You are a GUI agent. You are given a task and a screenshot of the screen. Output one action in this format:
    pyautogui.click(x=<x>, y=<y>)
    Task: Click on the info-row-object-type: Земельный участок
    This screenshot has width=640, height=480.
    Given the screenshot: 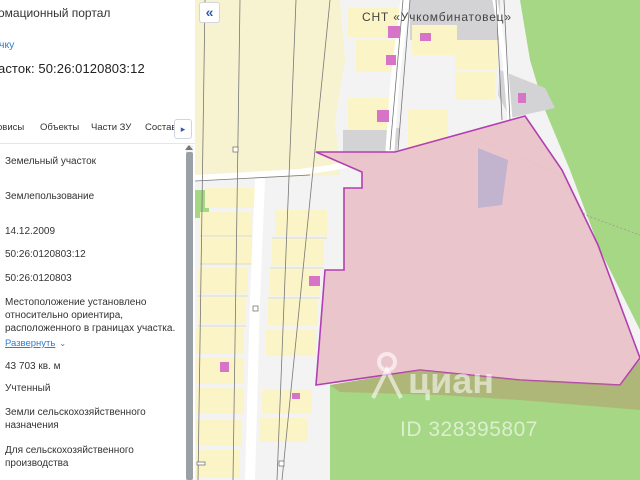 What is the action you would take?
    pyautogui.click(x=51, y=161)
    